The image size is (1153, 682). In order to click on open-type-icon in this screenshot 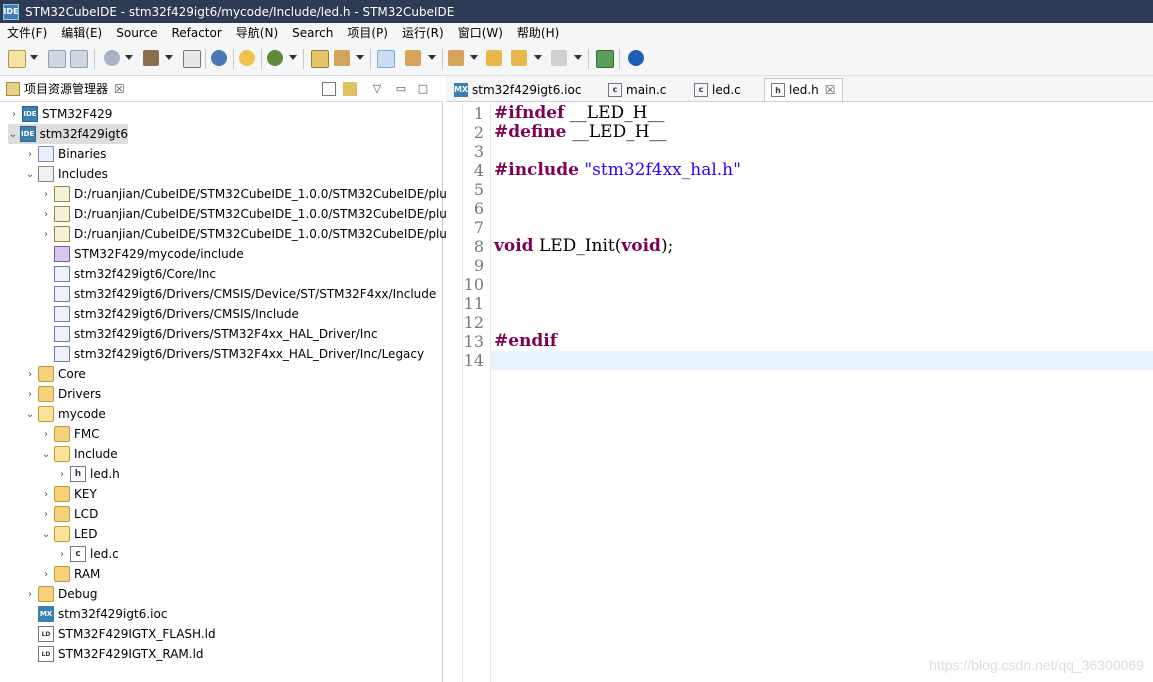, I will do `click(342, 58)`.